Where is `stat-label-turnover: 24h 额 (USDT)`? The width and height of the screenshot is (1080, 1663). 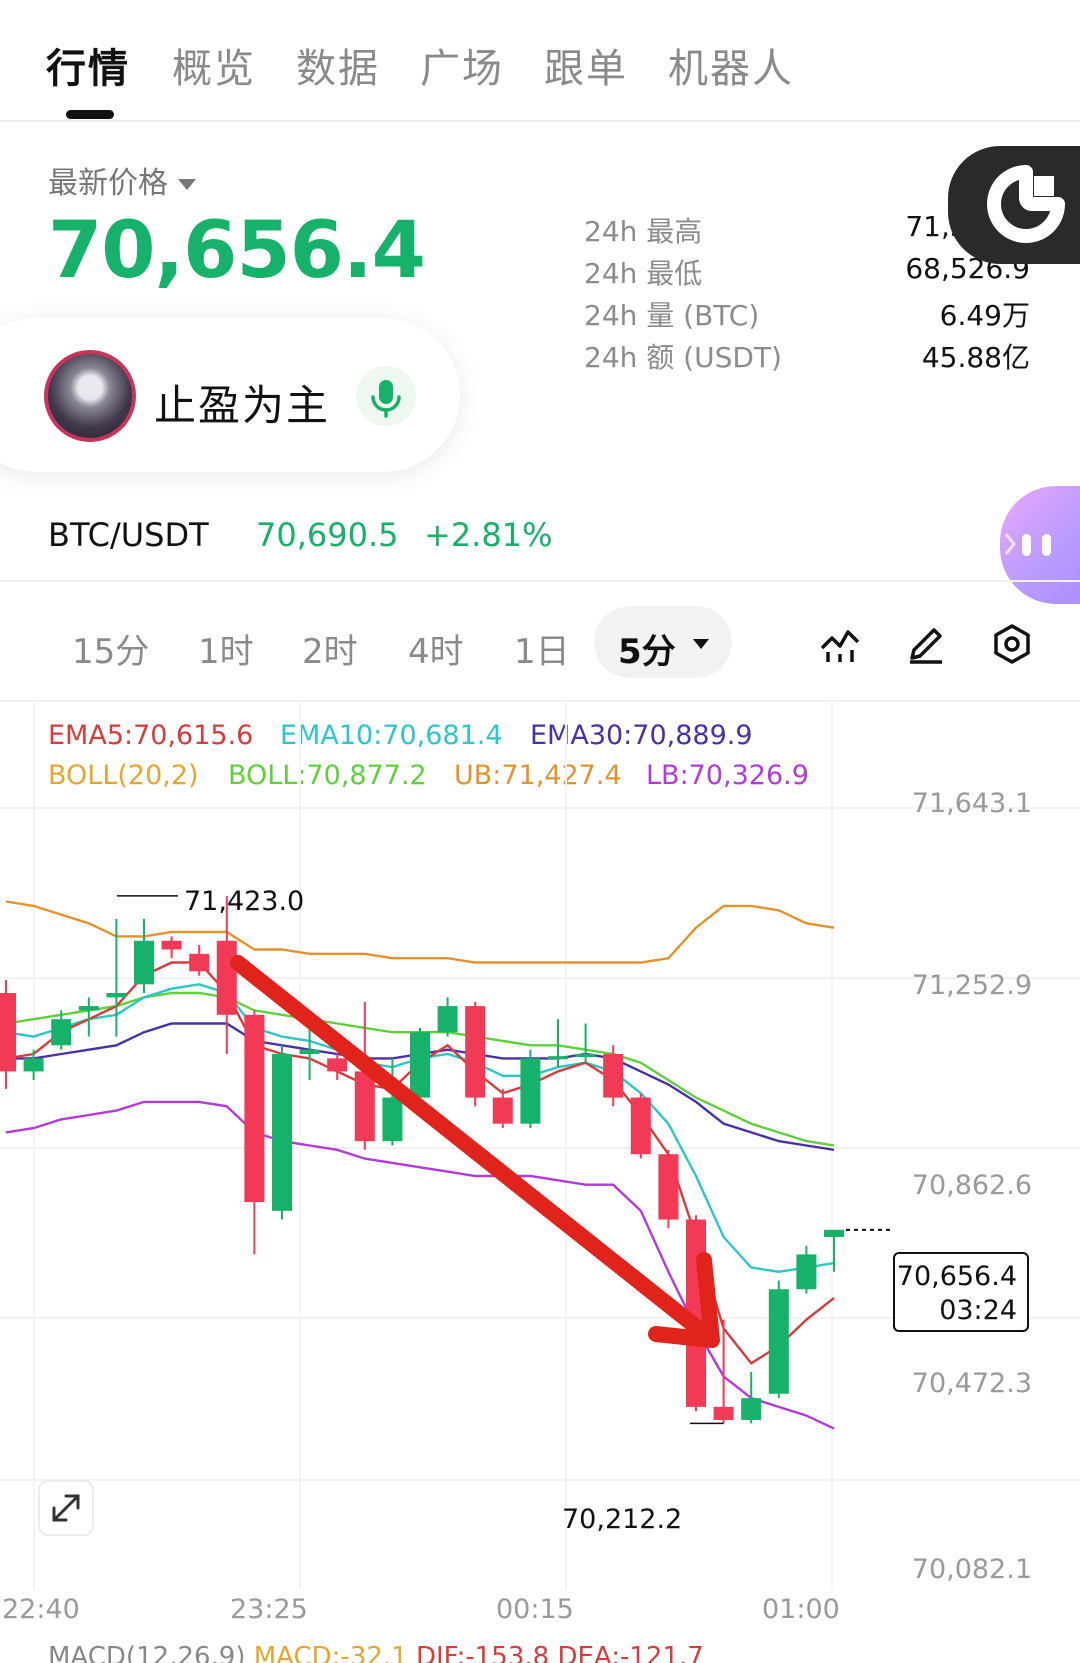
stat-label-turnover: 24h 额 (USDT) is located at coordinates (683, 357).